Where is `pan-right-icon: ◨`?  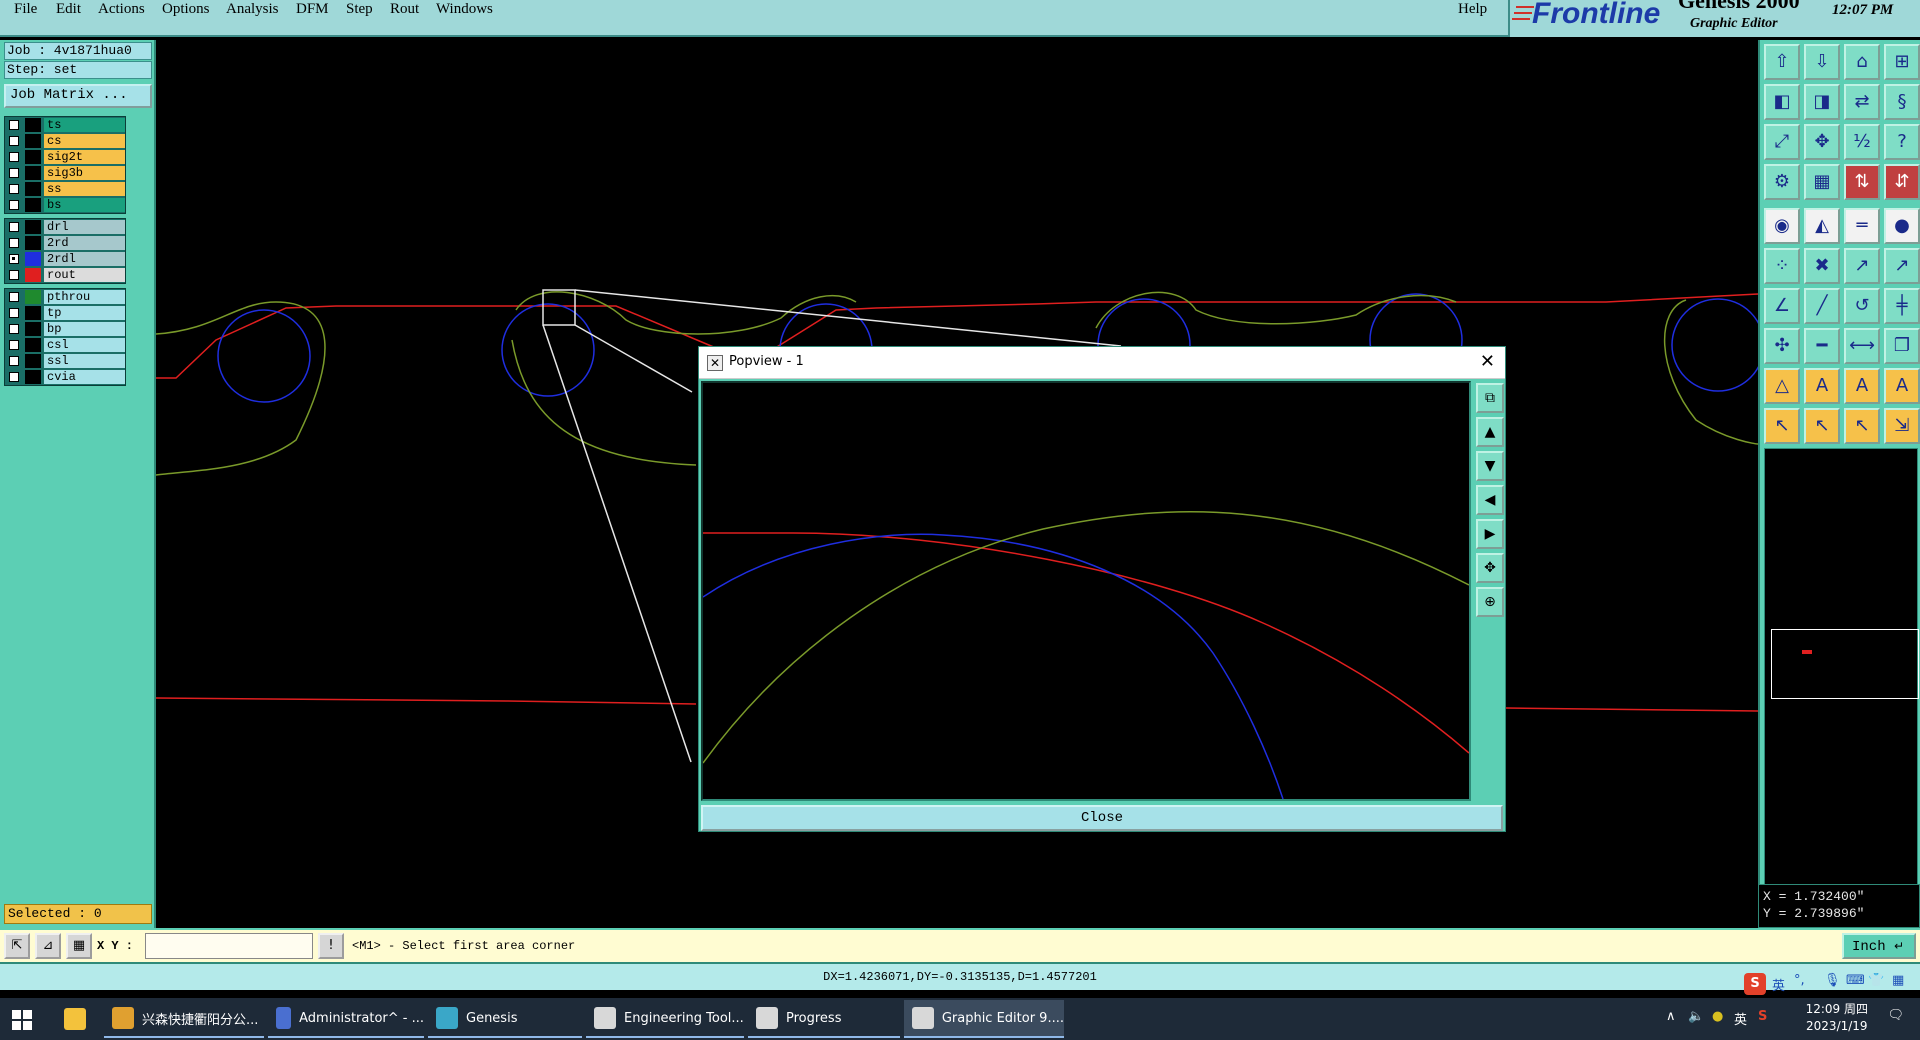 pan-right-icon: ◨ is located at coordinates (1822, 102).